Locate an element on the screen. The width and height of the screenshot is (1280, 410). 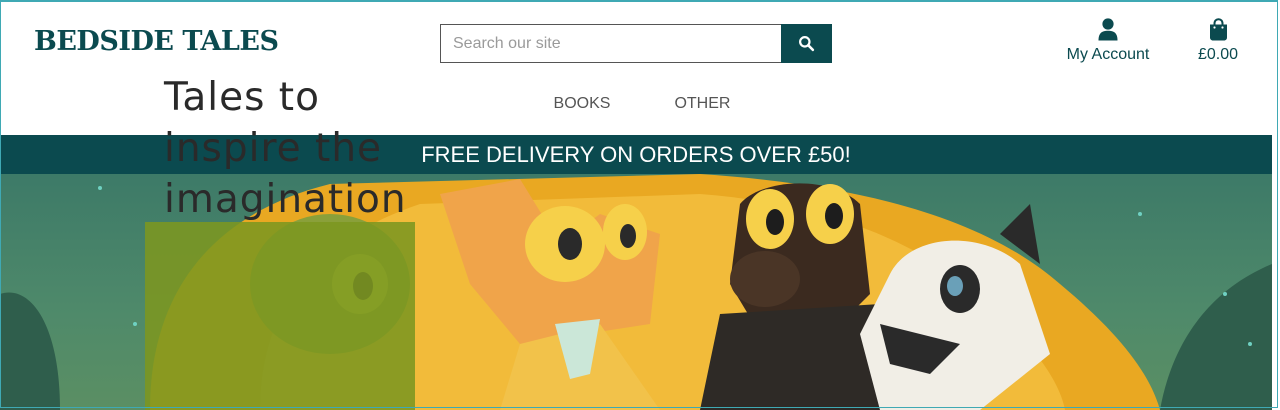
hero-title-line: Tales to is located at coordinates (242, 97).